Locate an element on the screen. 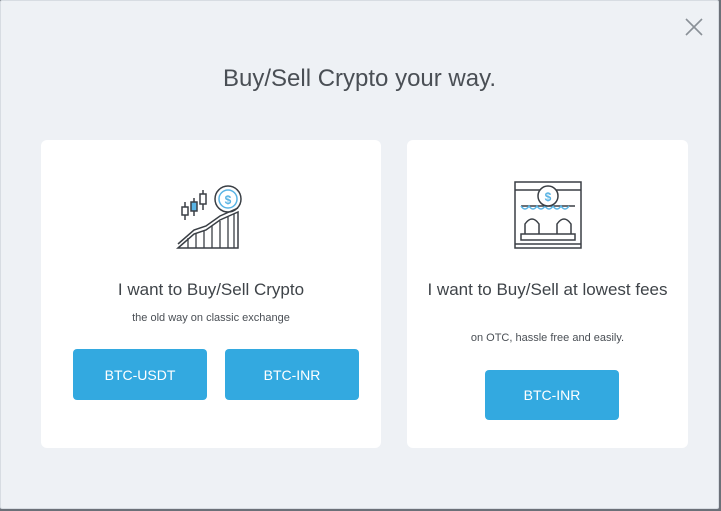  otc-subtitle: on OTC, hassle free and easily. is located at coordinates (547, 338).